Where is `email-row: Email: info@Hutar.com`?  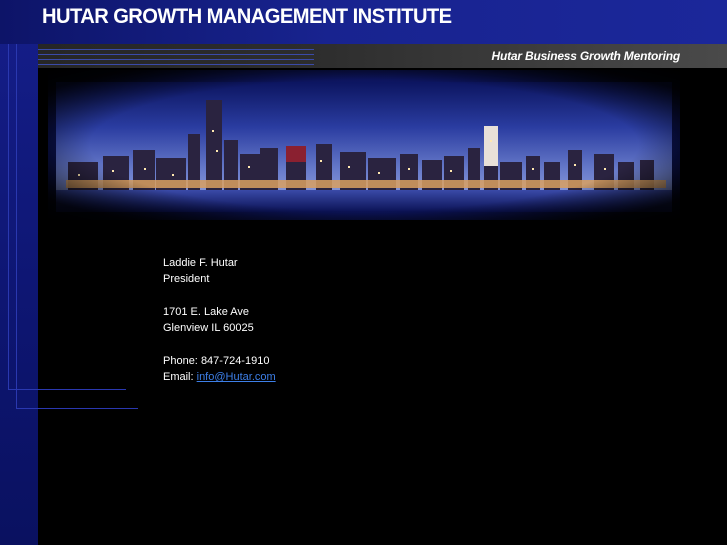
email-row: Email: info@Hutar.com is located at coordinates (219, 377).